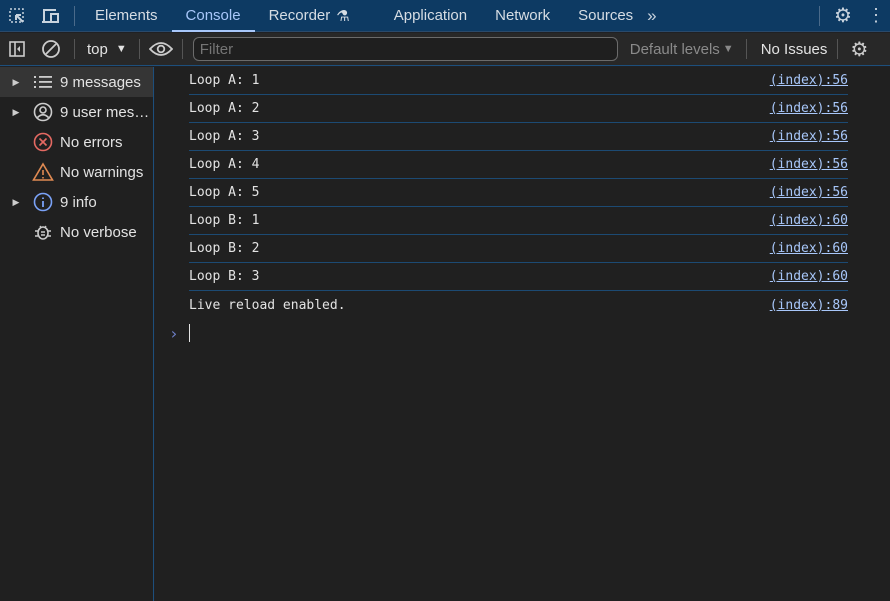  I want to click on message-text: Live reload enabled., so click(267, 305).